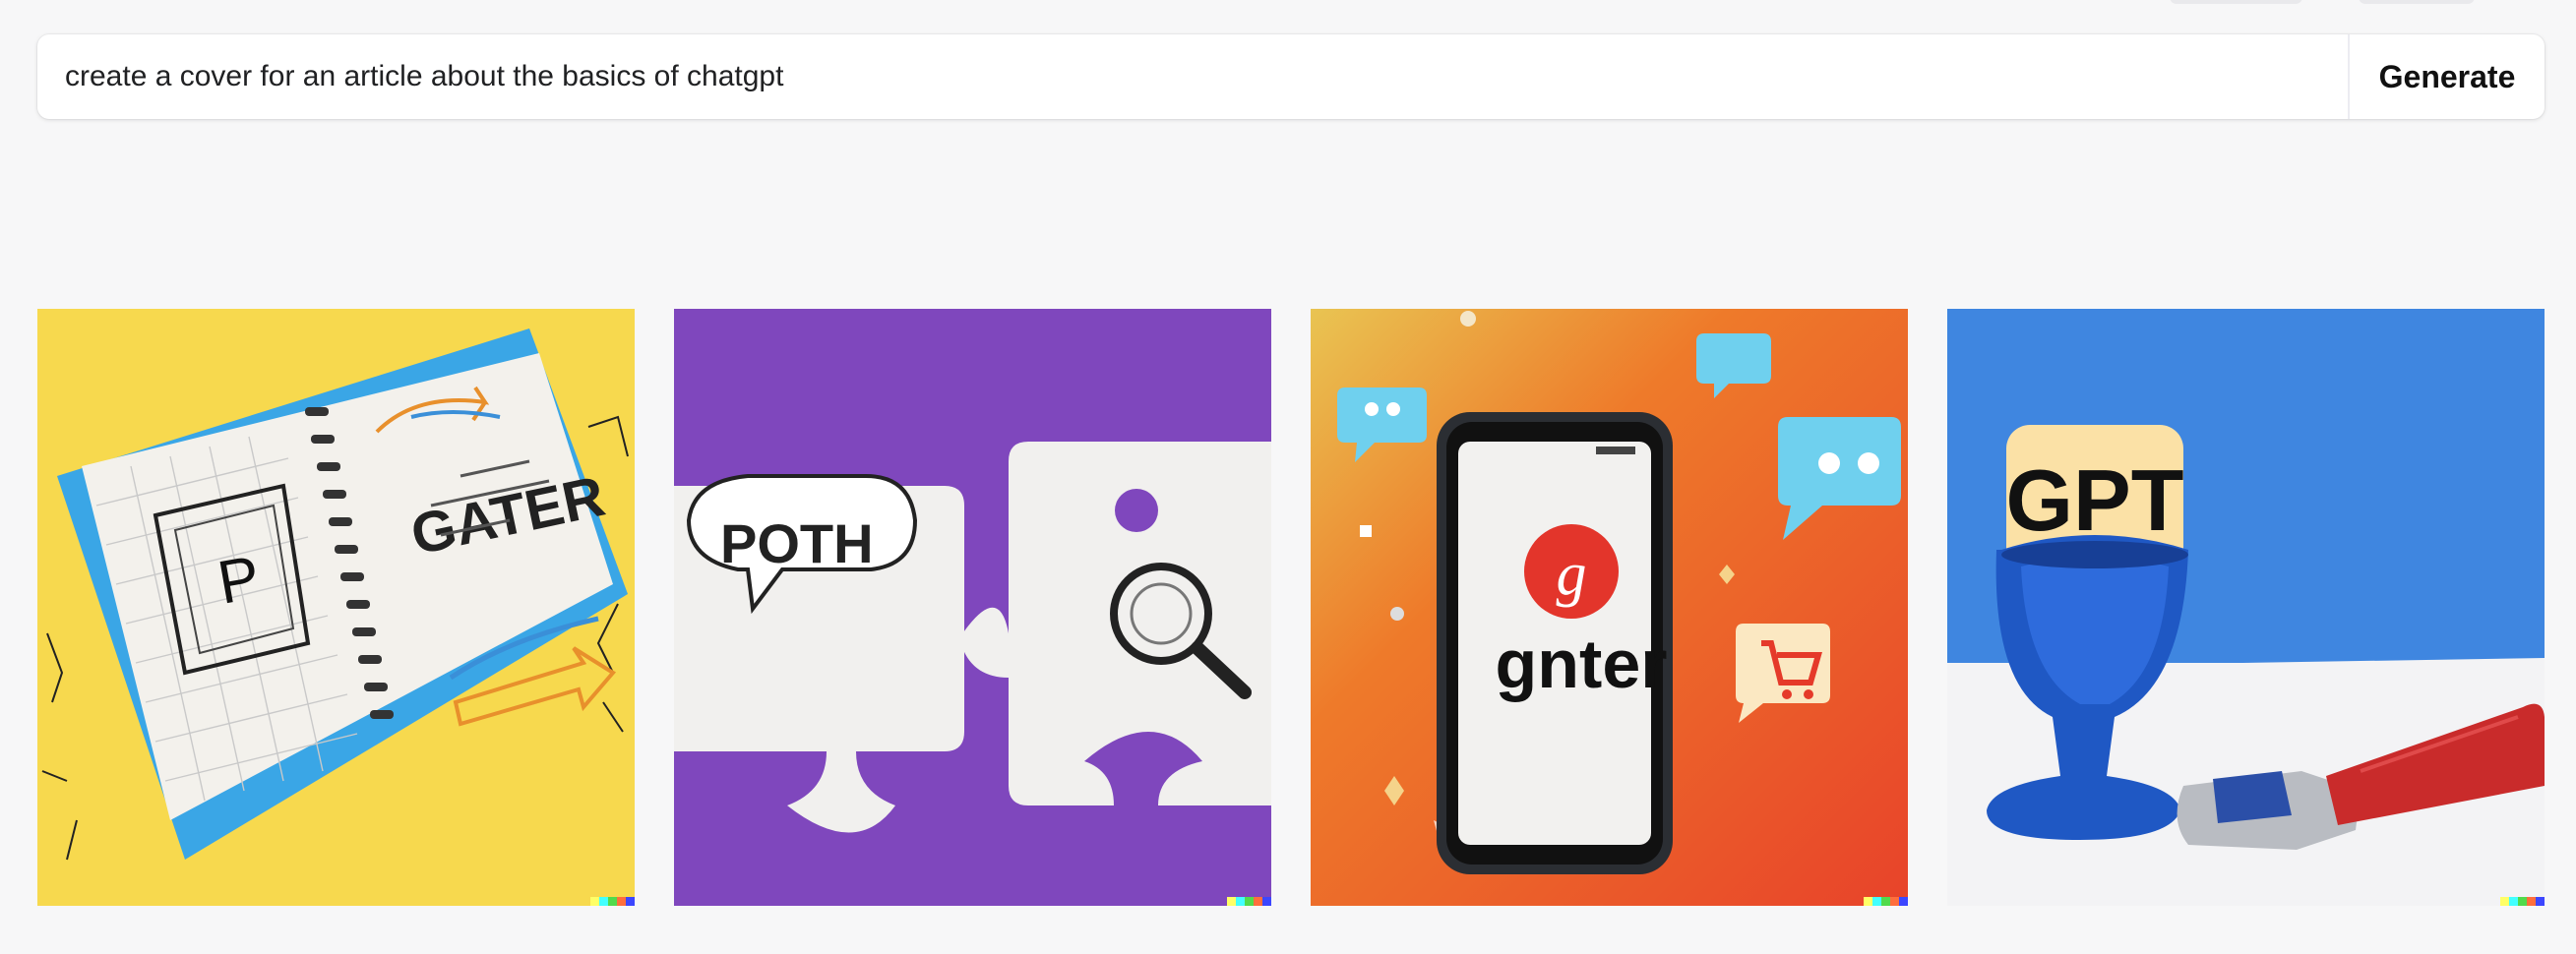 This screenshot has height=954, width=2576. I want to click on generated-image-4: GPT, so click(2246, 607).